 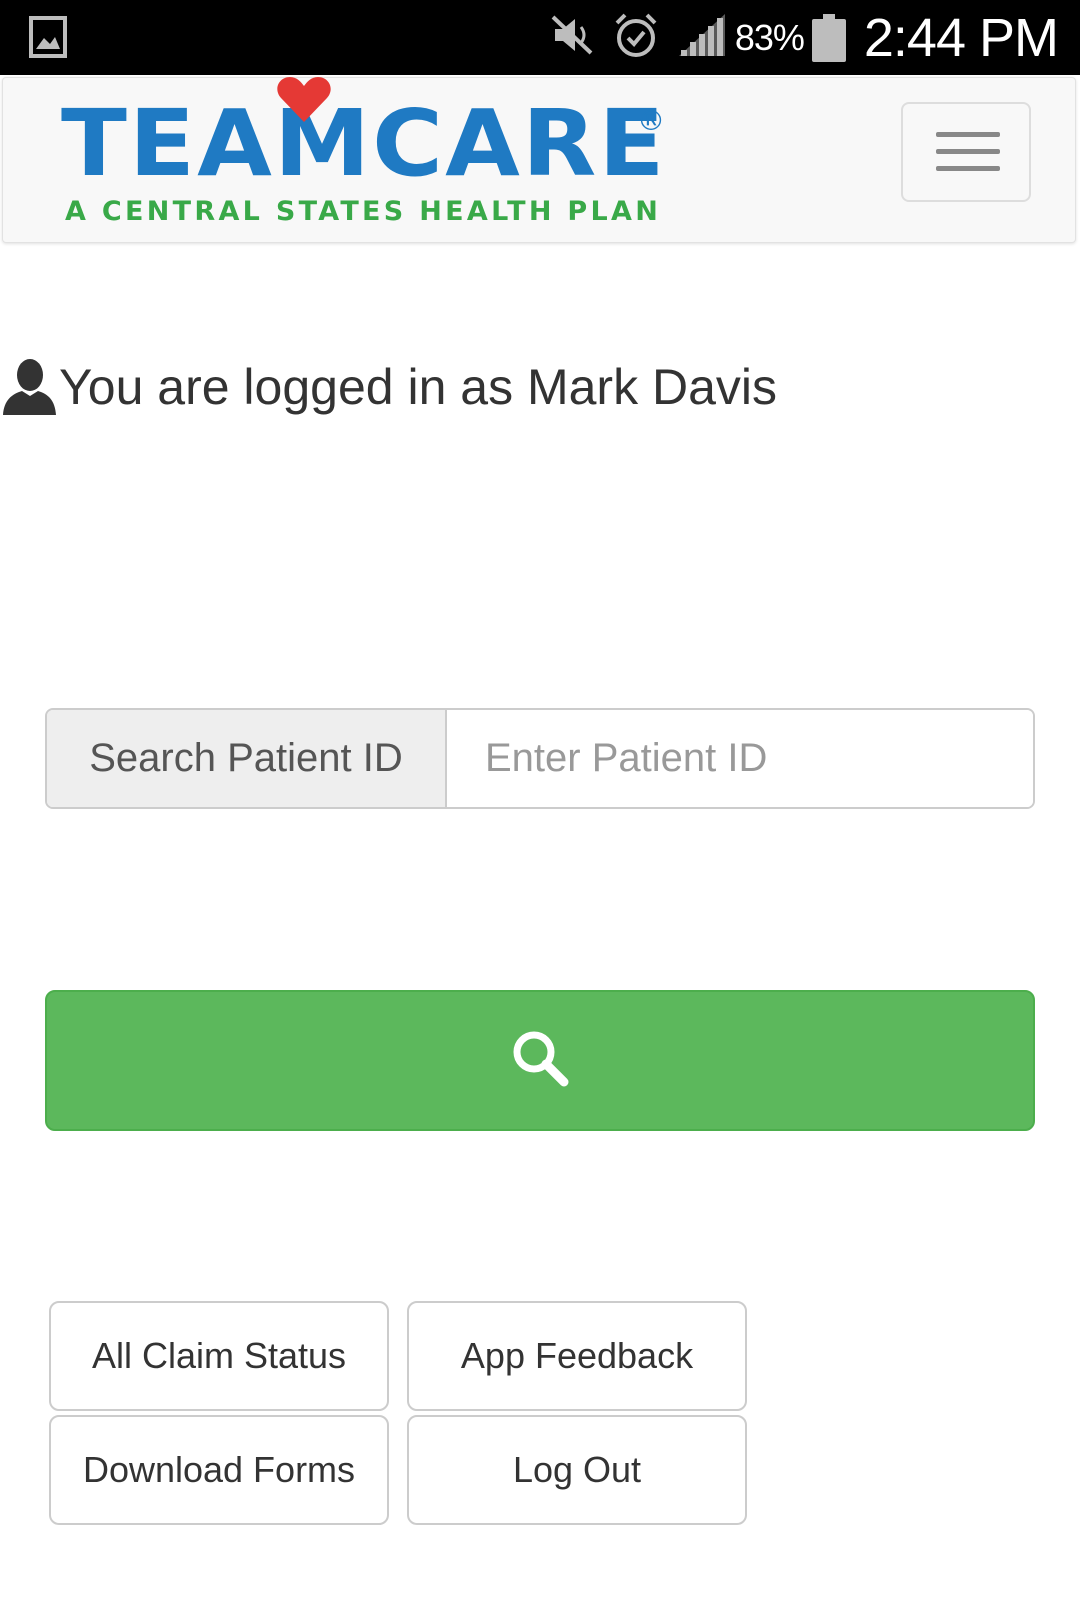 What do you see at coordinates (304, 100) in the screenshot?
I see `heart-icon` at bounding box center [304, 100].